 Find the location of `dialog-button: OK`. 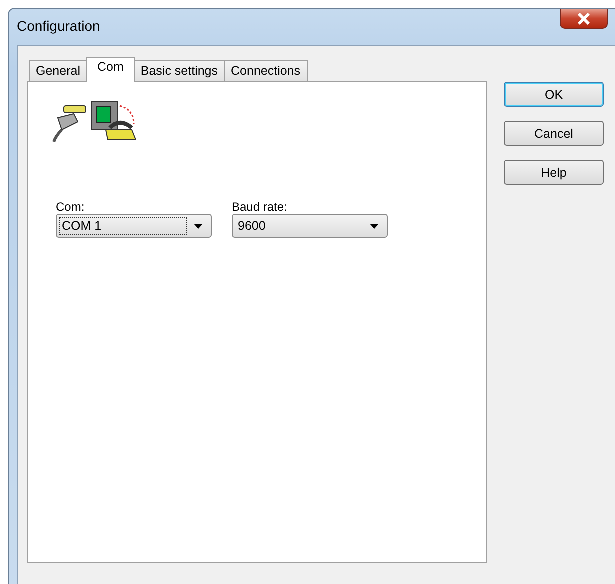

dialog-button: OK is located at coordinates (554, 94).